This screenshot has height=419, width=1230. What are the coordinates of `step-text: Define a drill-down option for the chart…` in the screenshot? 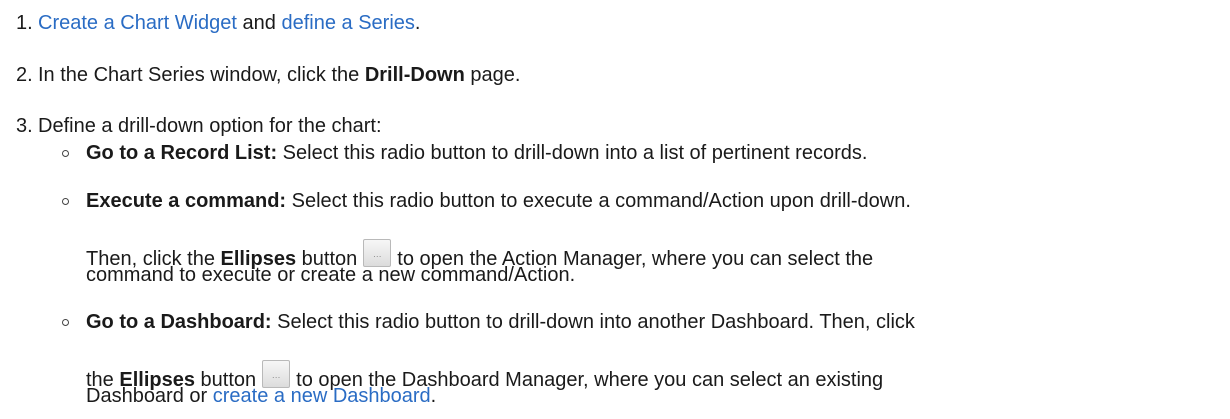 It's located at (210, 126).